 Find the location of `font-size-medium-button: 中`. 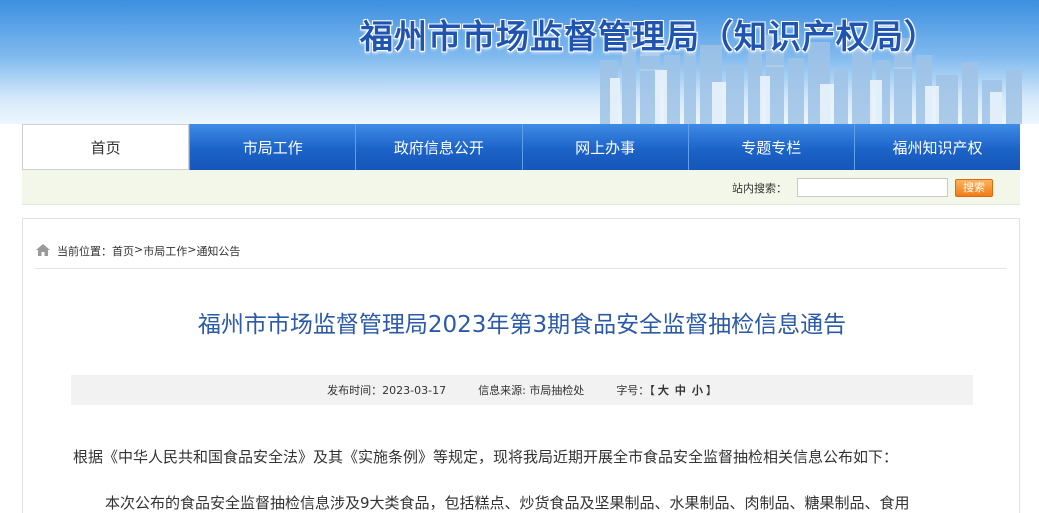

font-size-medium-button: 中 is located at coordinates (680, 390).